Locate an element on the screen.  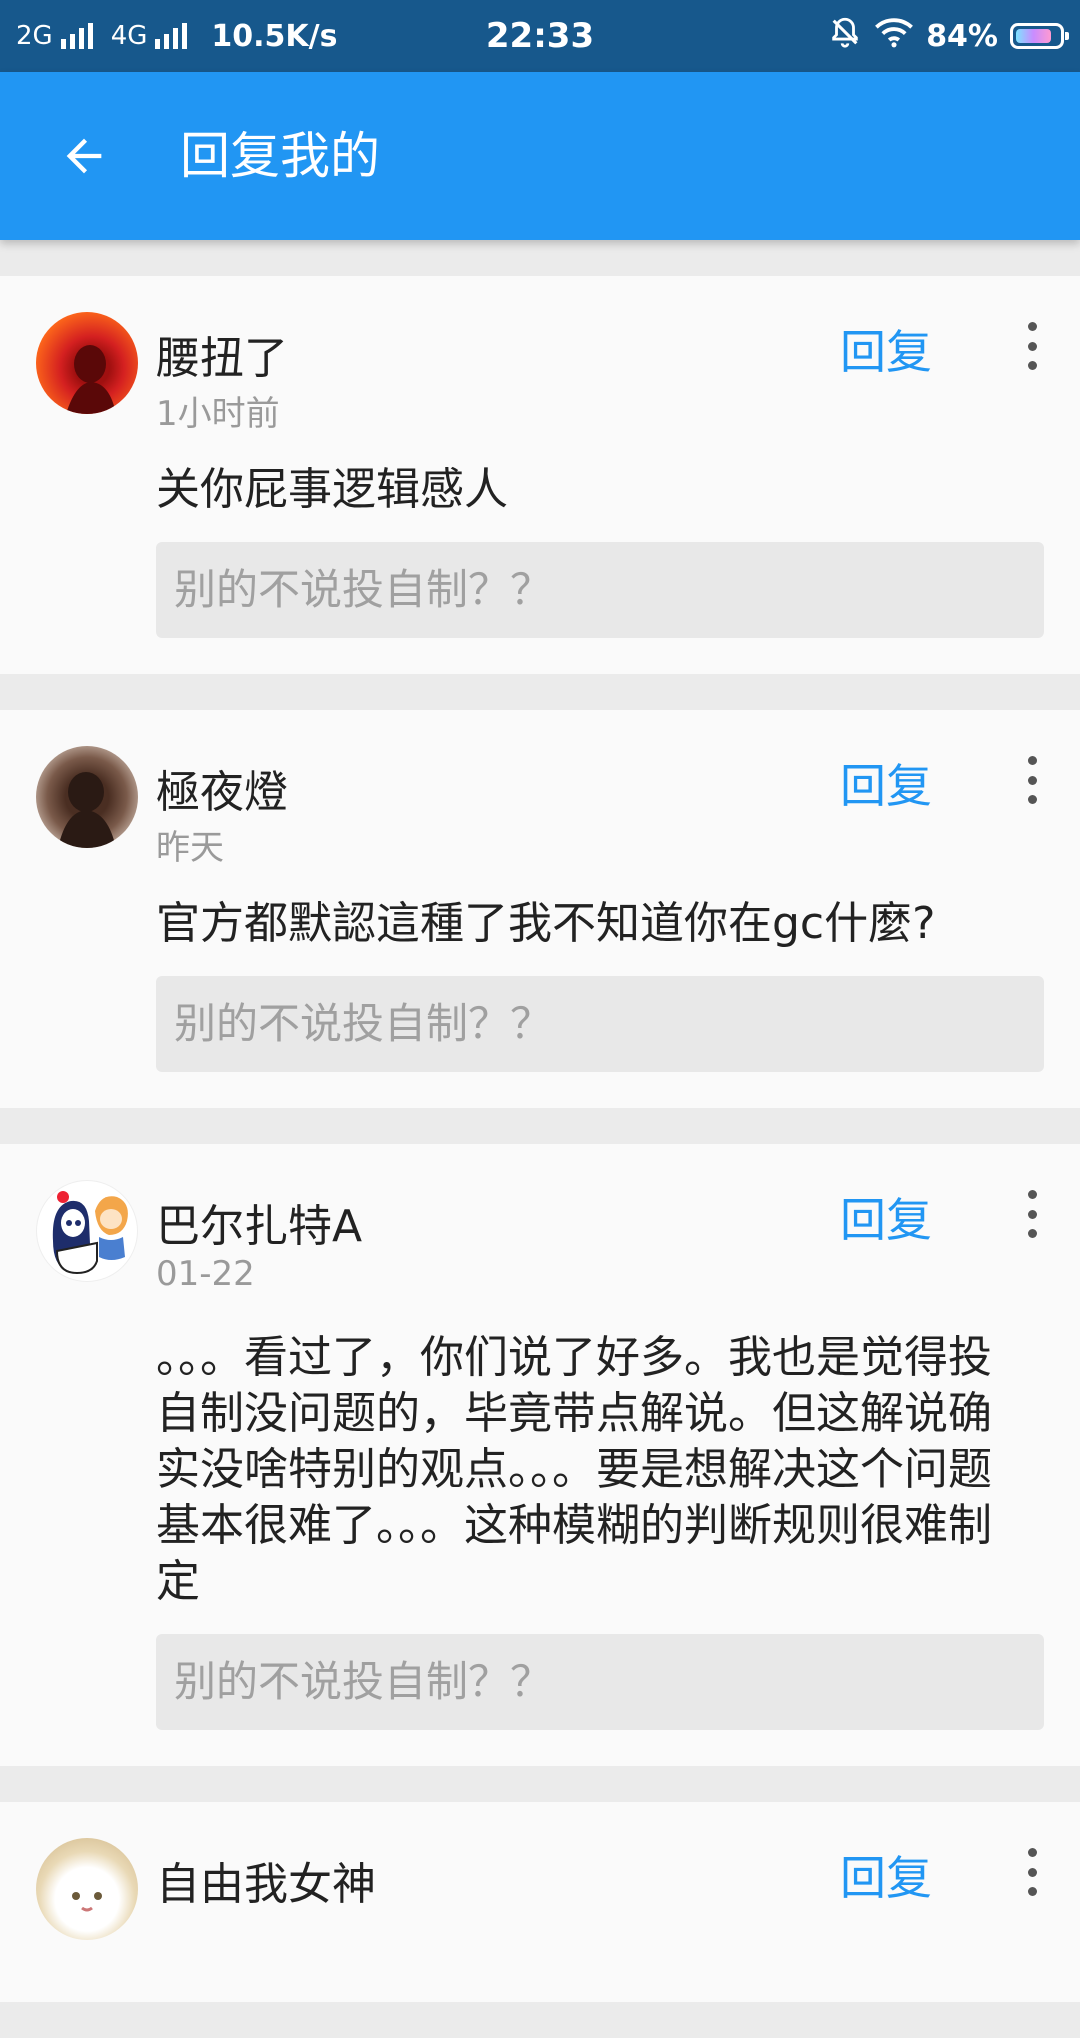
status-right: 84% is located at coordinates (948, 36).